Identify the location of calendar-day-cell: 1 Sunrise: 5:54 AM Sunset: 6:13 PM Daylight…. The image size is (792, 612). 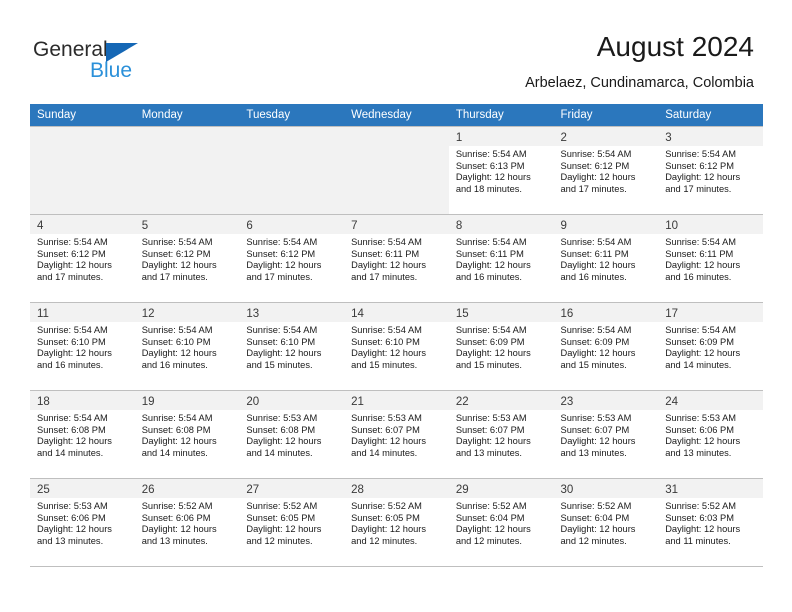
(501, 170).